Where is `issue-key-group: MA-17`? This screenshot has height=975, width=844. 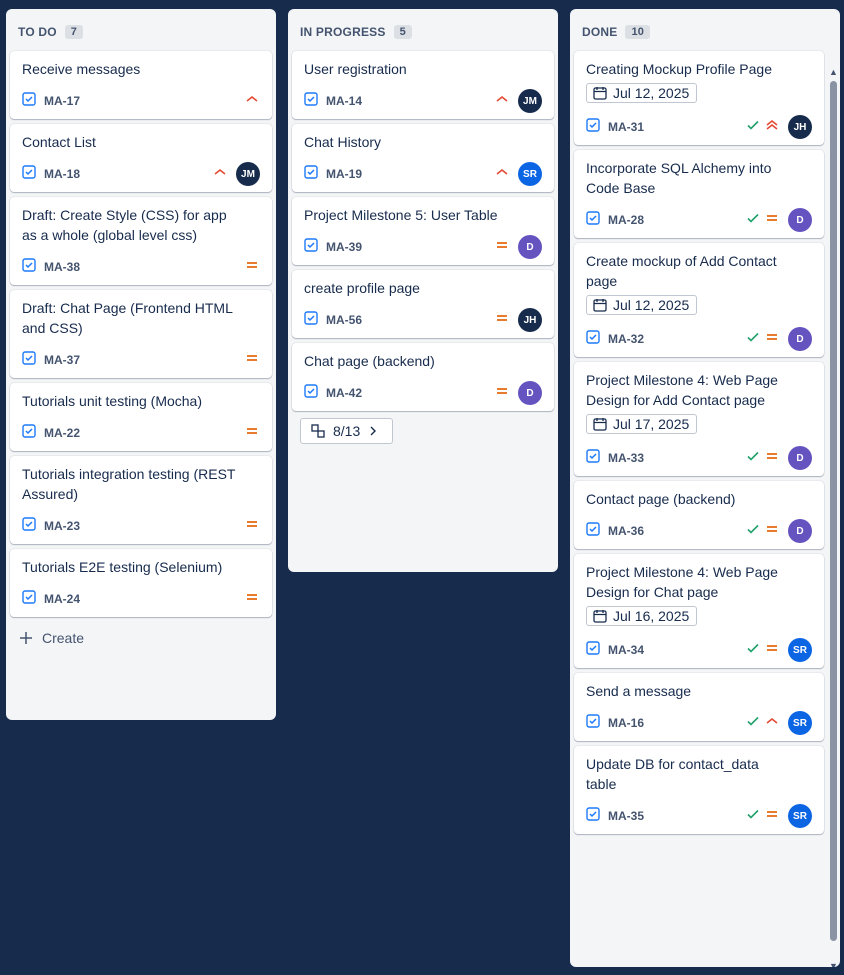
issue-key-group: MA-17 is located at coordinates (51, 101).